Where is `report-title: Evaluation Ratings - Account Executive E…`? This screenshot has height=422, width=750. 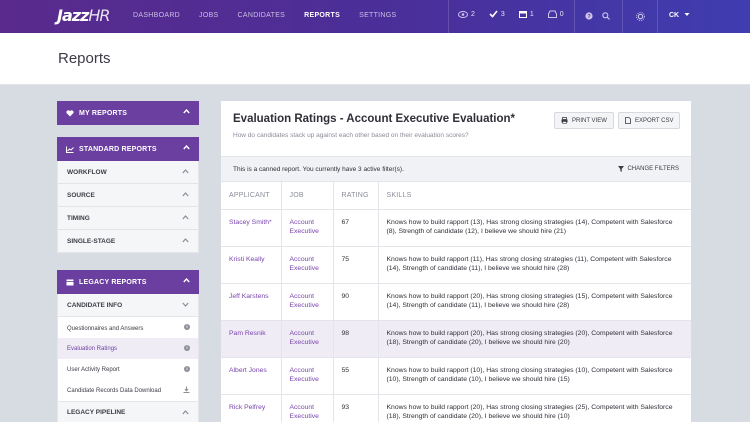 report-title: Evaluation Ratings - Account Executive E… is located at coordinates (374, 119).